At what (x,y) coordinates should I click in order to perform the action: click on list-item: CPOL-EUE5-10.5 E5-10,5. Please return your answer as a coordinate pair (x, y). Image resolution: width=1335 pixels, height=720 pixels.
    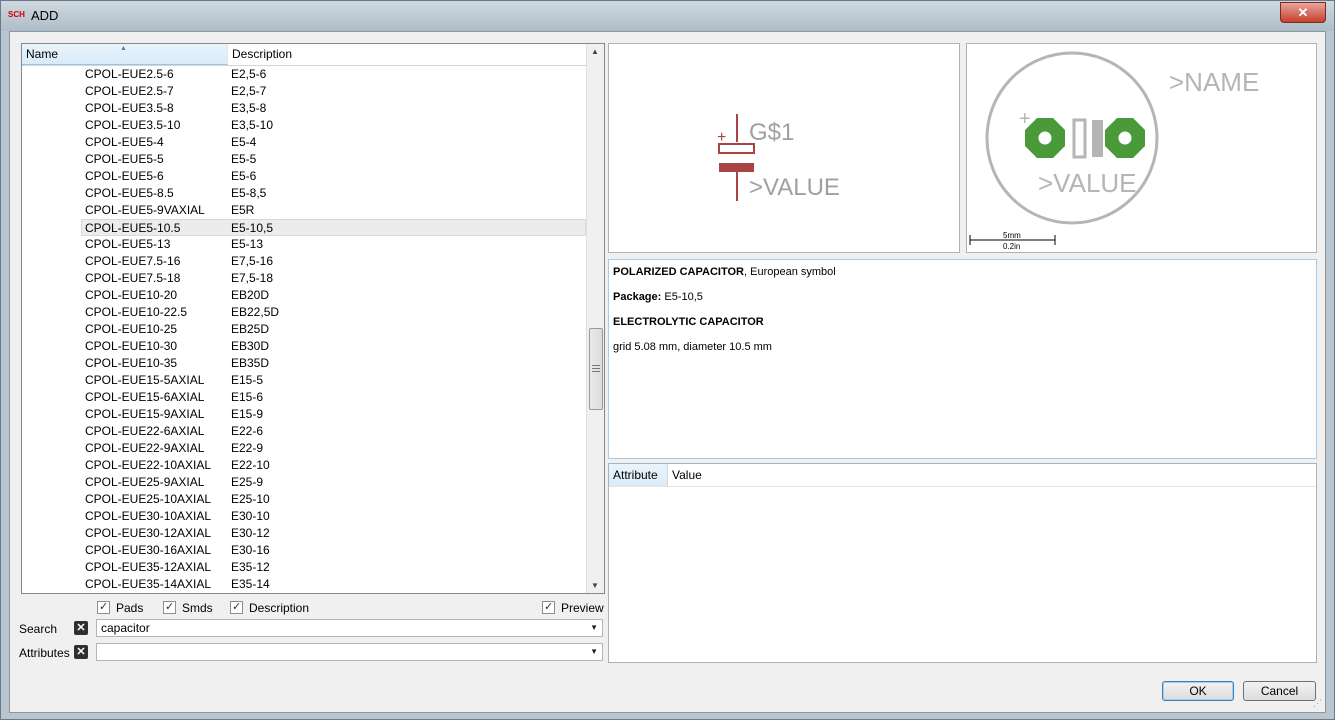
    Looking at the image, I should click on (333, 227).